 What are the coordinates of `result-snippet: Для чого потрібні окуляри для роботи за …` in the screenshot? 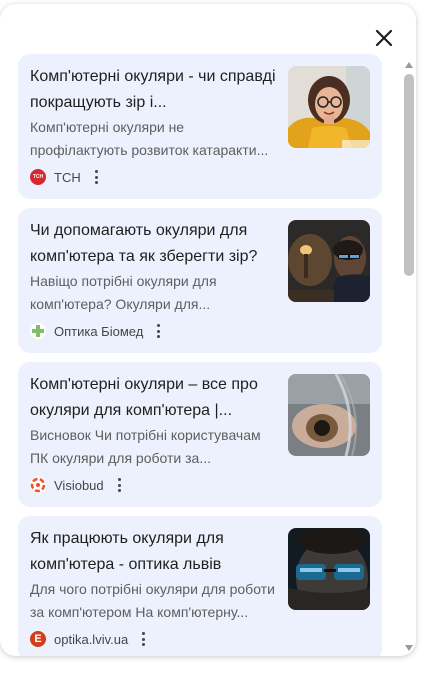 It's located at (152, 600).